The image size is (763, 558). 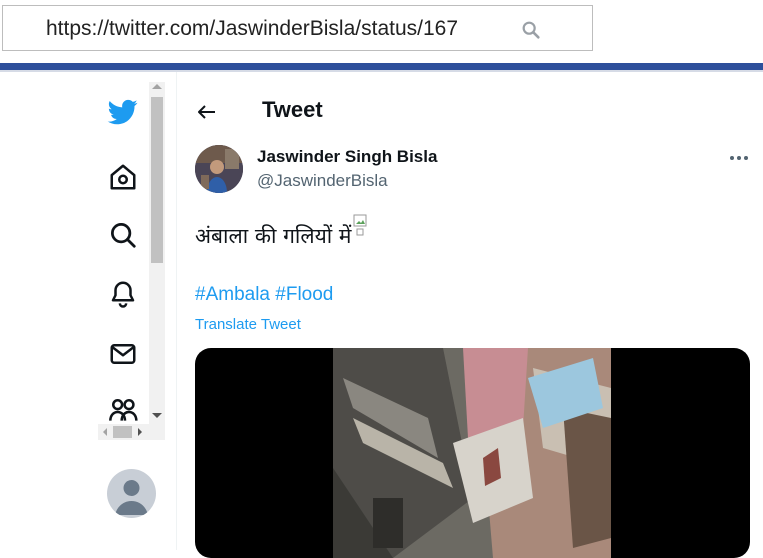 I want to click on account-avatar, so click(x=131, y=493).